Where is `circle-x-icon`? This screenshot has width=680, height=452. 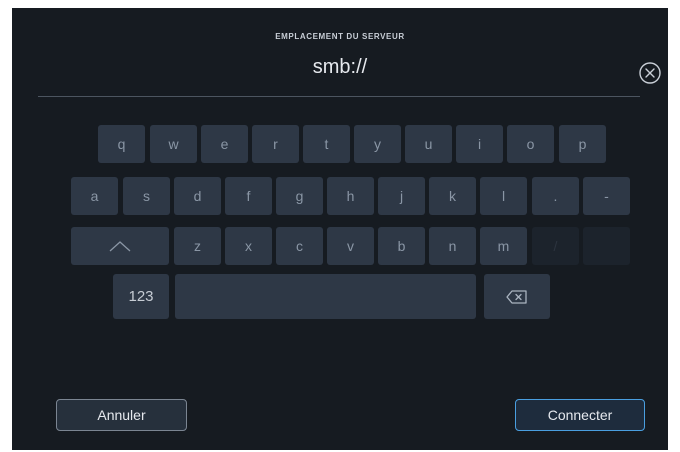 circle-x-icon is located at coordinates (650, 73).